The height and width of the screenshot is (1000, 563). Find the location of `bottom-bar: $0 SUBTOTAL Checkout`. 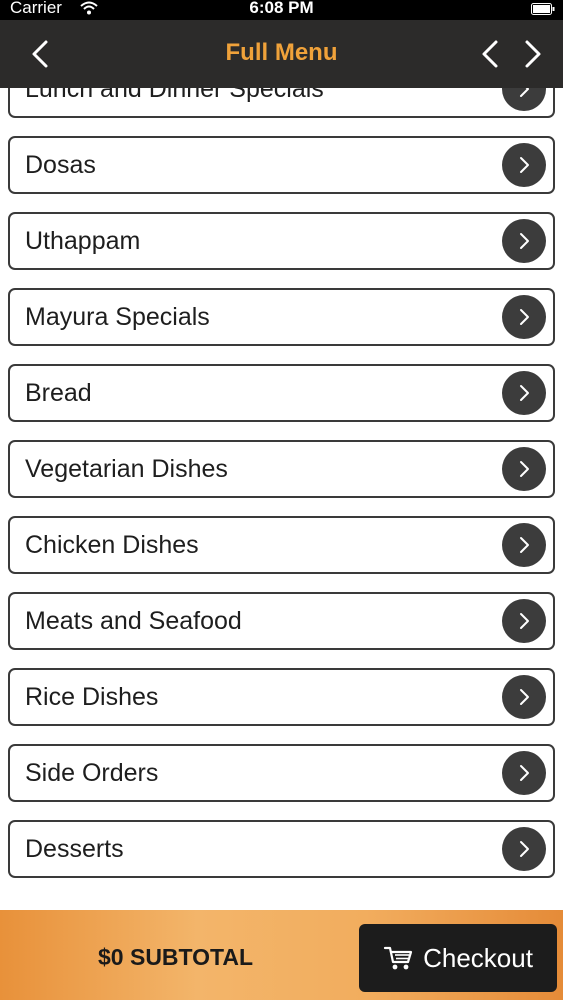

bottom-bar: $0 SUBTOTAL Checkout is located at coordinates (281, 955).